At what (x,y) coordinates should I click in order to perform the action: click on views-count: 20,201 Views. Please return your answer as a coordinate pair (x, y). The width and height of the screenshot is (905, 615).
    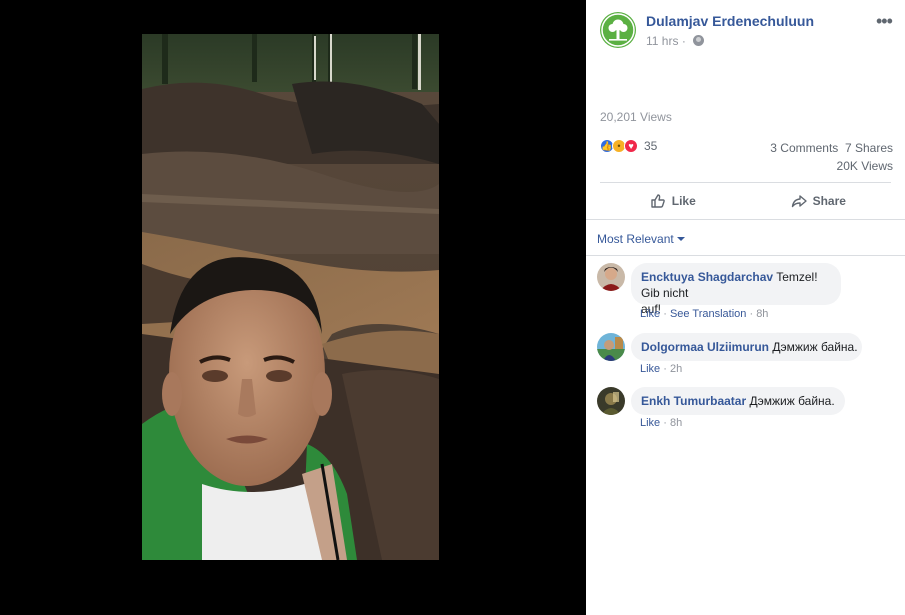
    Looking at the image, I should click on (636, 117).